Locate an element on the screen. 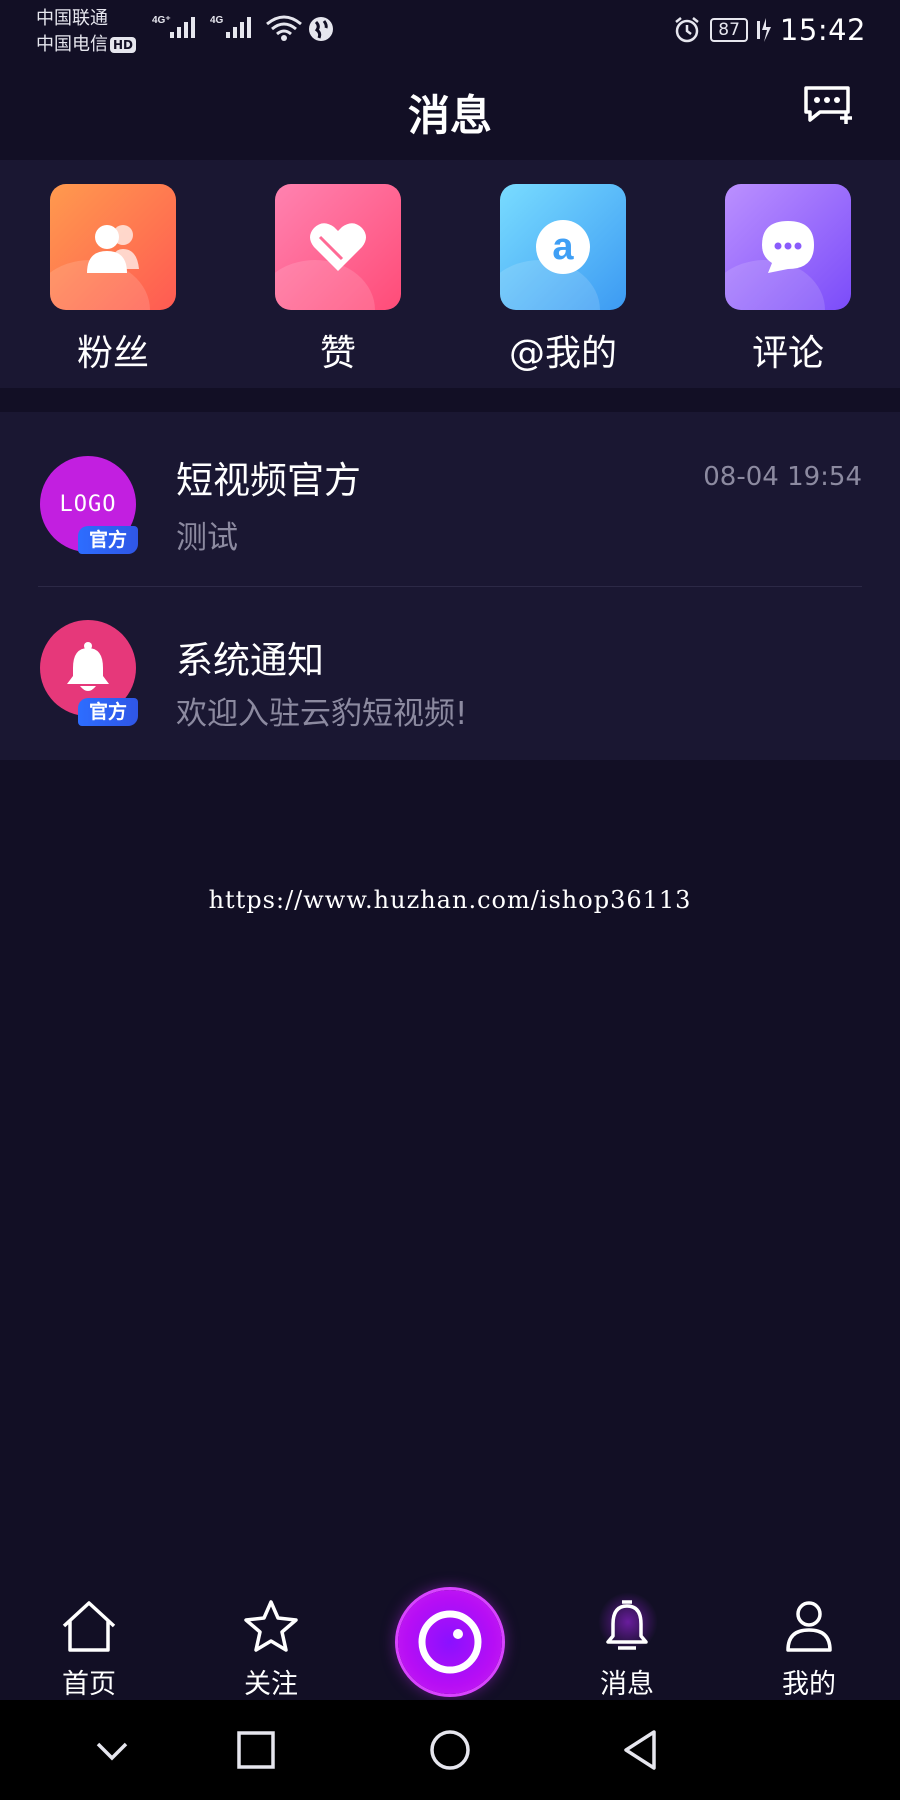 The image size is (900, 1800). home-icon is located at coordinates (89, 1626).